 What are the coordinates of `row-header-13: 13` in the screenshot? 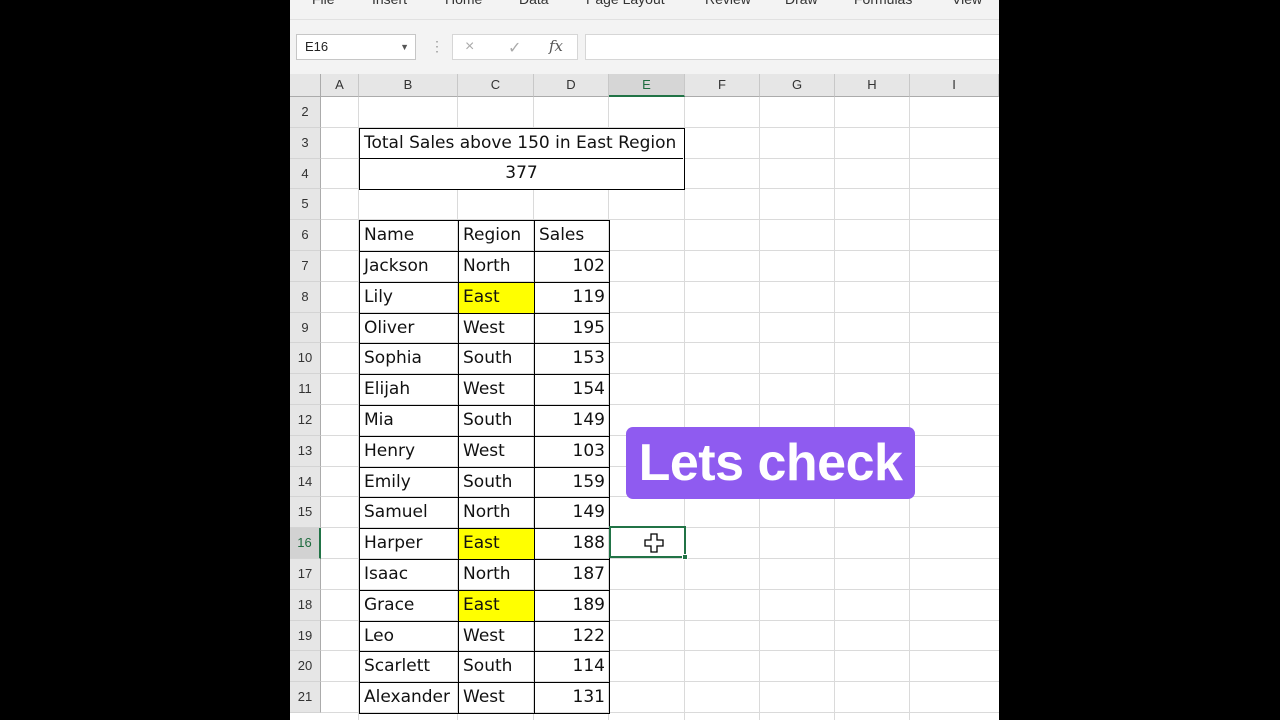 It's located at (305, 451).